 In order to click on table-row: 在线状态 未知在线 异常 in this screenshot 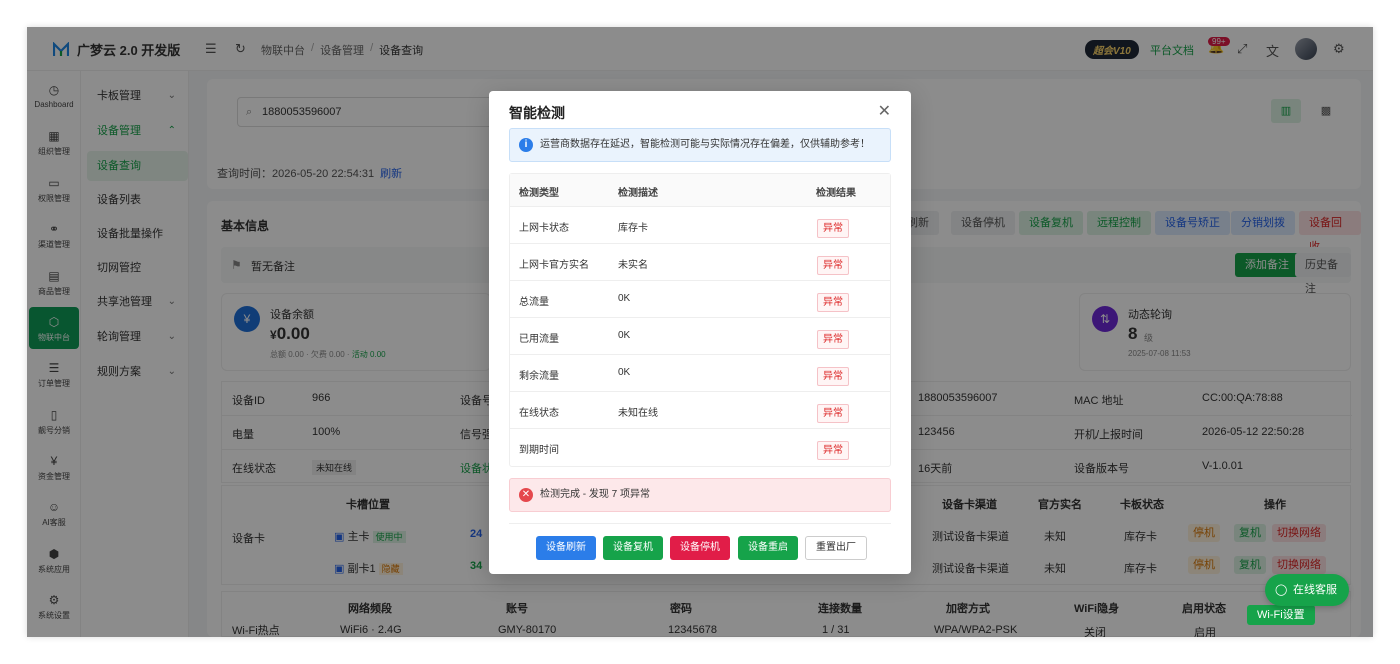, I will do `click(700, 410)`.